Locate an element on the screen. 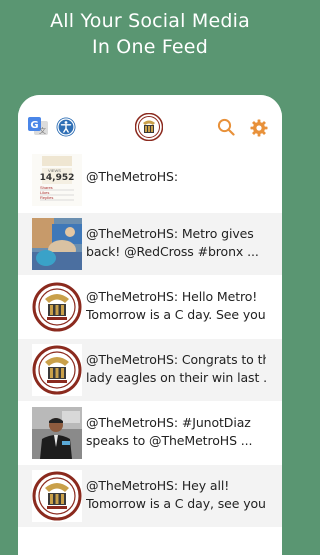  google-translate-icon: G 文 is located at coordinates (38, 127).